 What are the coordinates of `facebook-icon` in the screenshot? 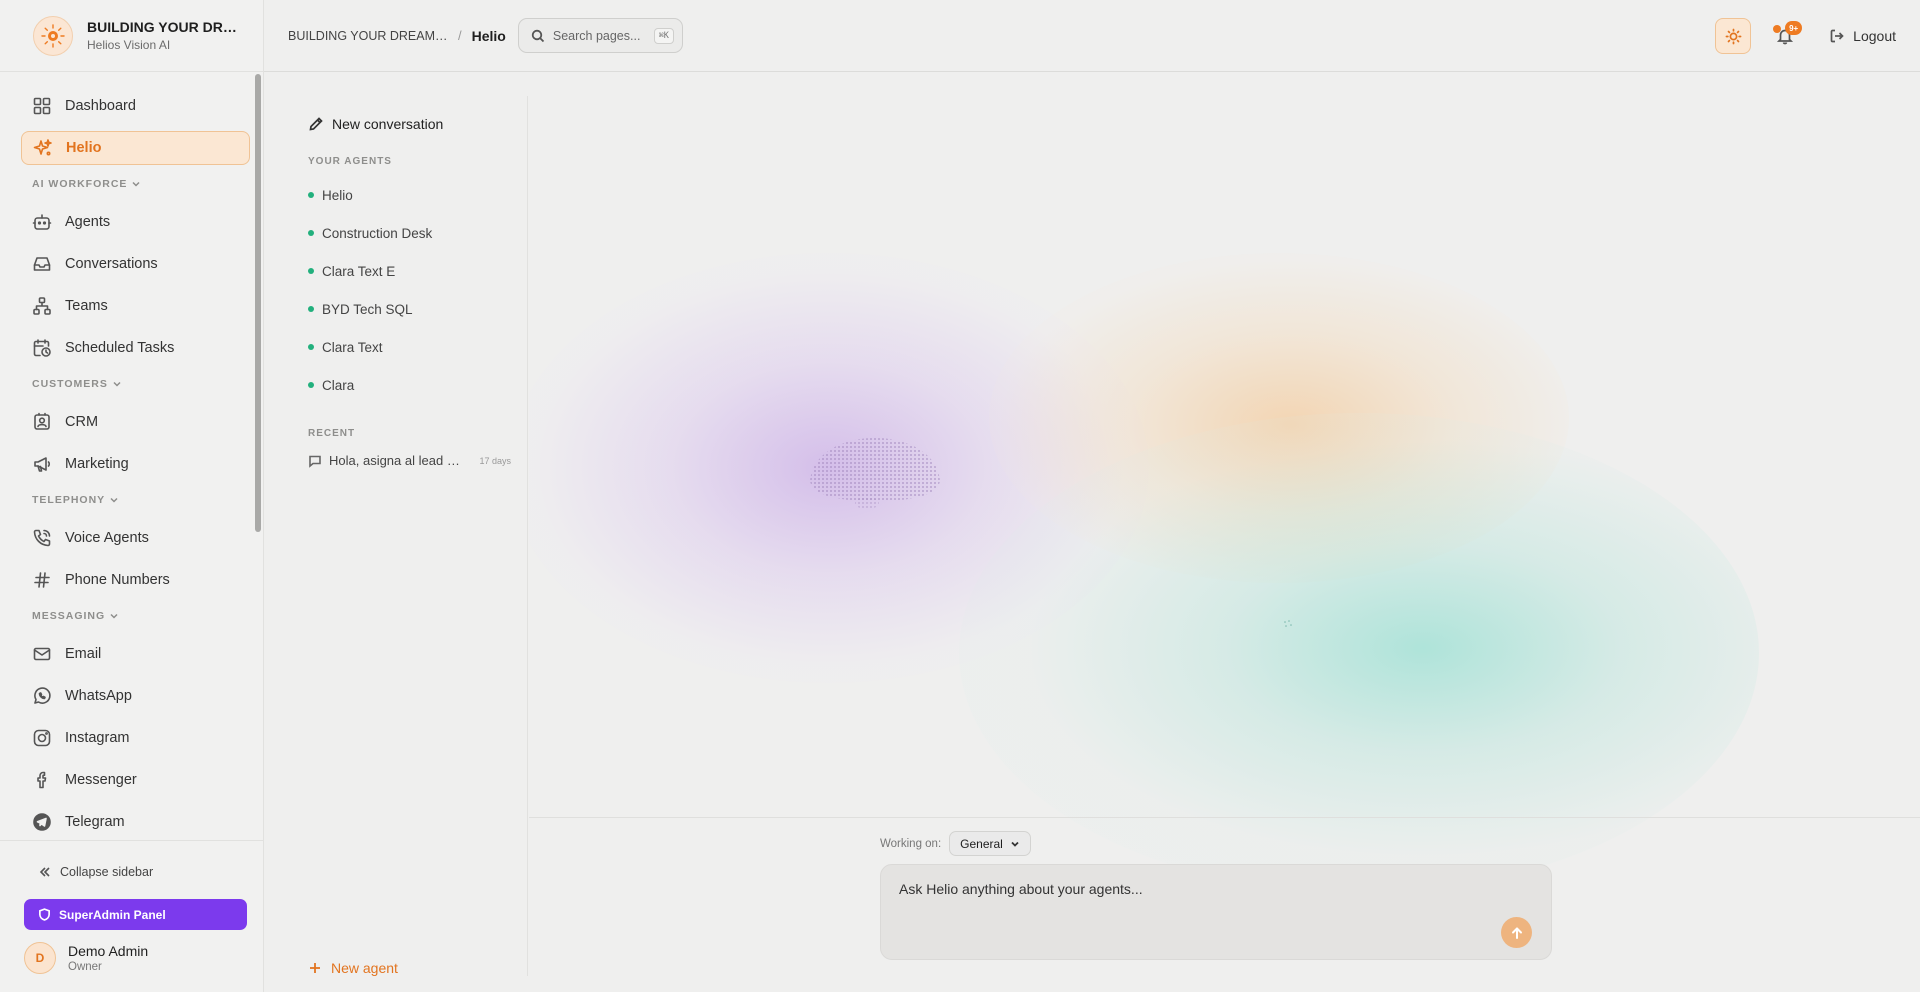 It's located at (42, 780).